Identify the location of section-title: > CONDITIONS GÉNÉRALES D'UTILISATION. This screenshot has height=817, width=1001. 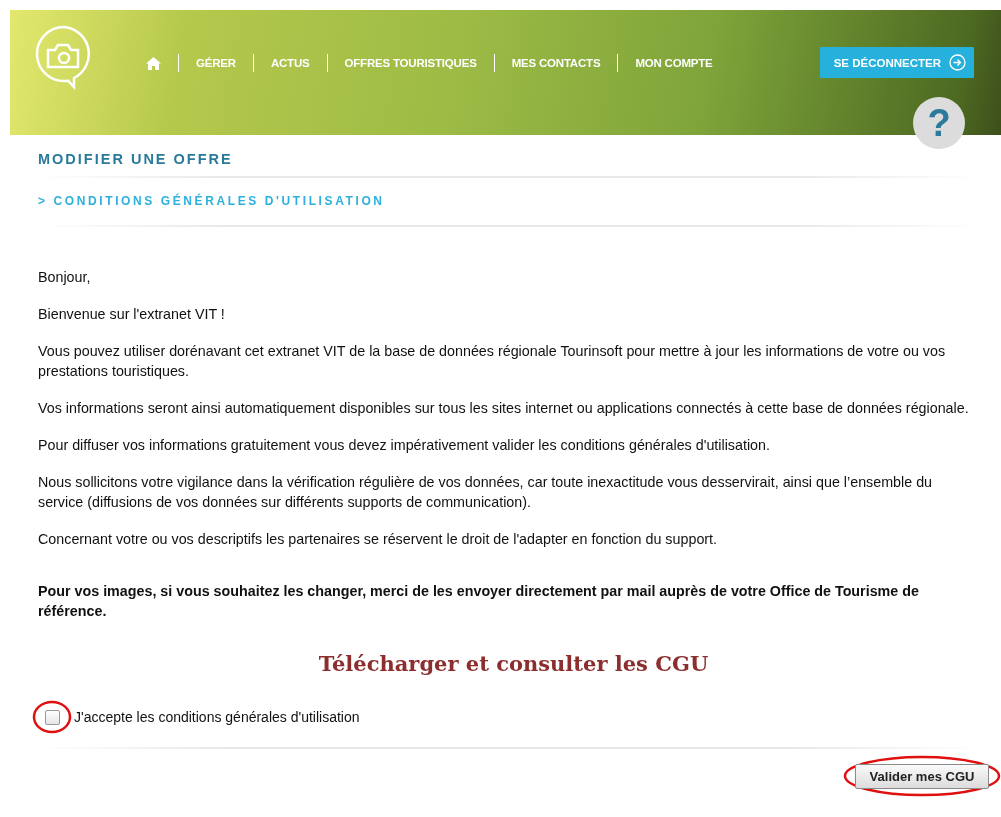
(212, 201).